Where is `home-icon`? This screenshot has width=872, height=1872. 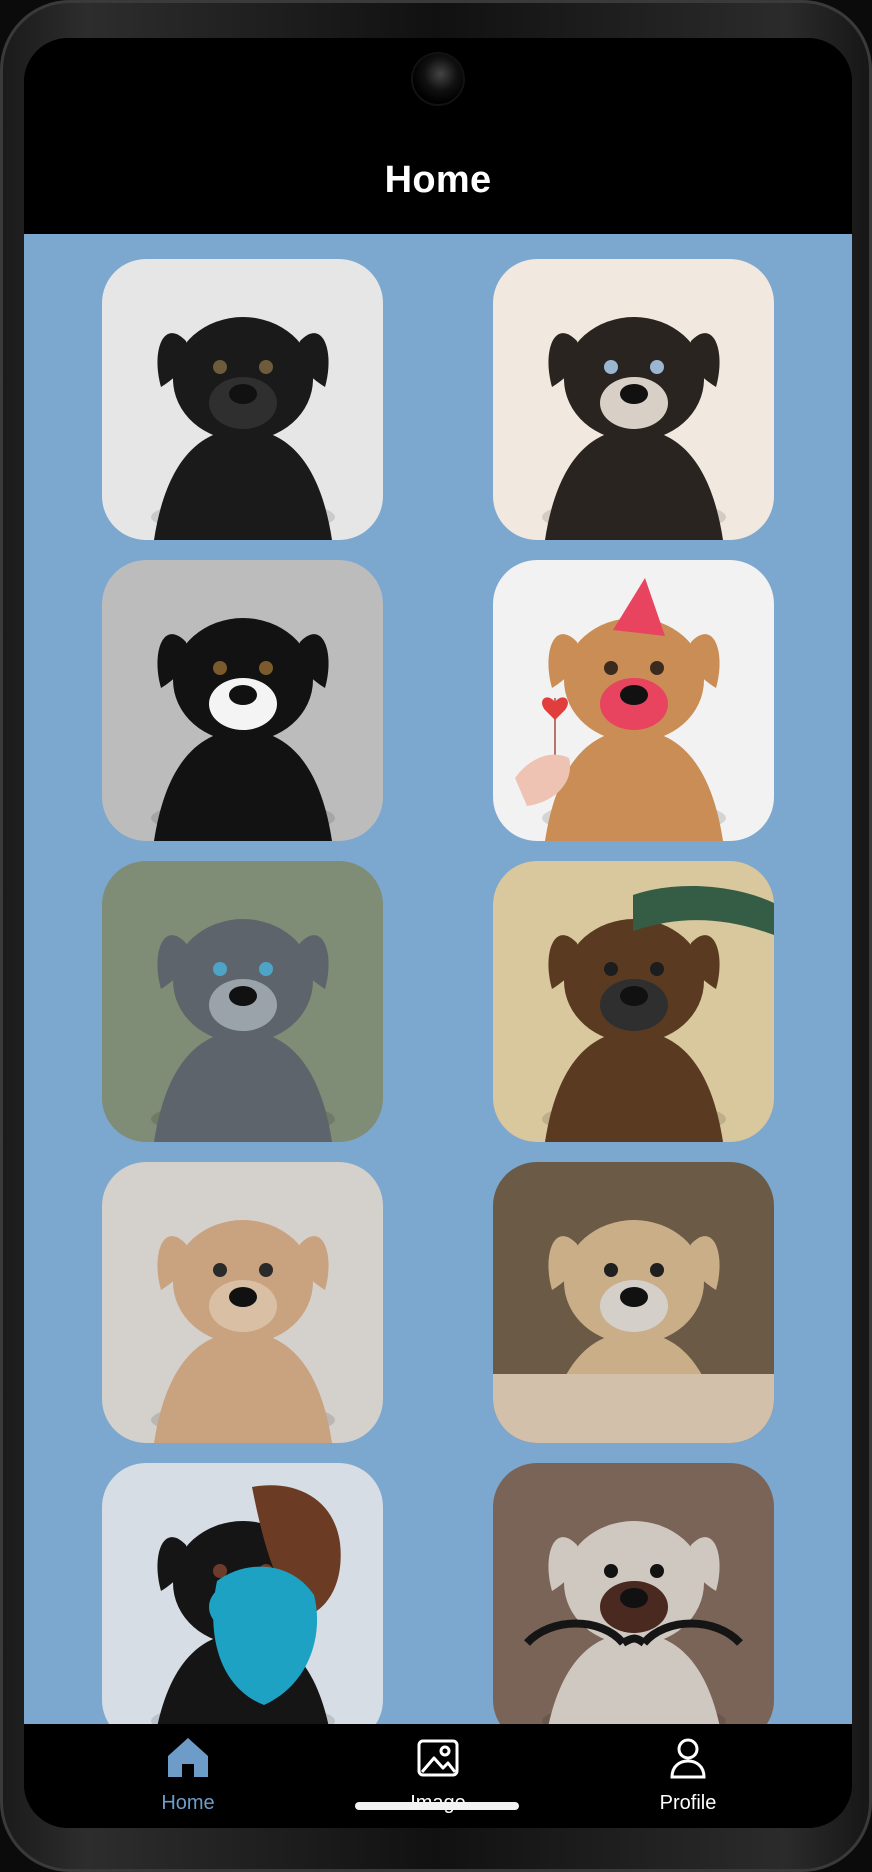 home-icon is located at coordinates (188, 1757).